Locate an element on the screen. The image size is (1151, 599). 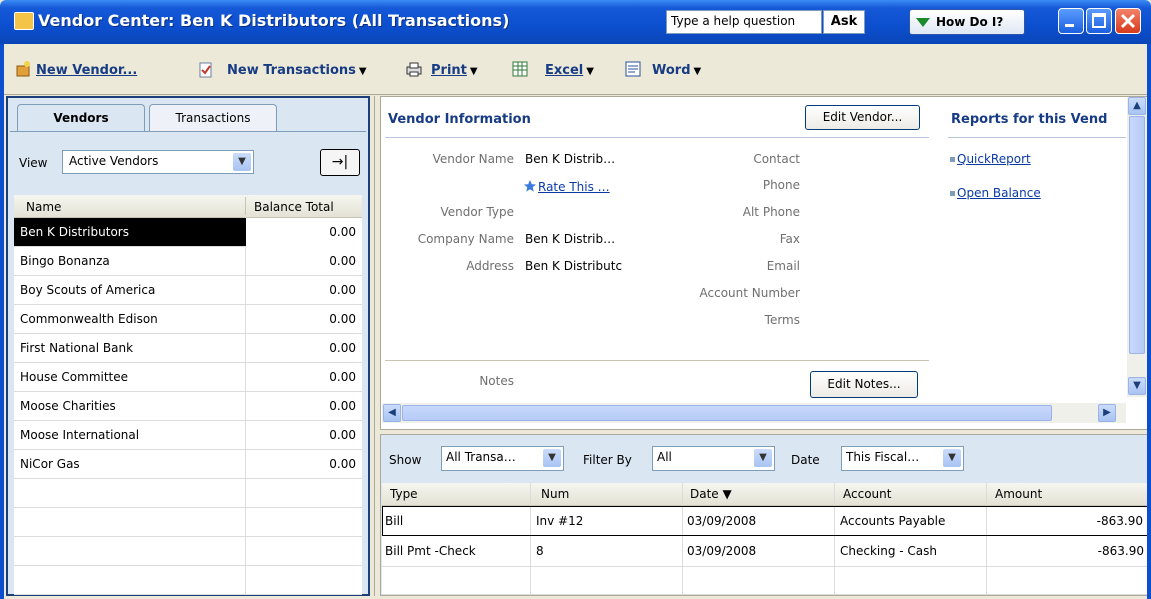
chevron-up-icon: ▲ is located at coordinates (1137, 105).